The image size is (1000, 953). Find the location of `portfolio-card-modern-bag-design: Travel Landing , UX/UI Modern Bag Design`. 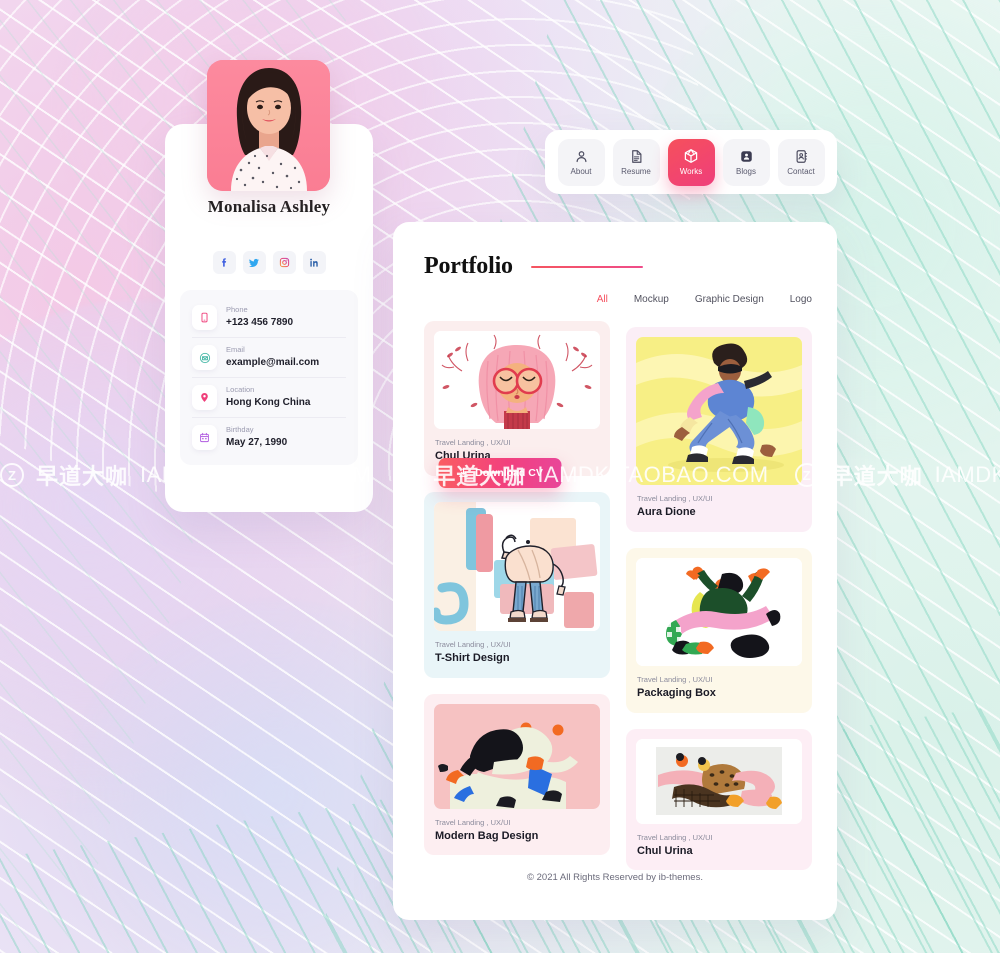

portfolio-card-modern-bag-design: Travel Landing , UX/UI Modern Bag Design is located at coordinates (517, 774).